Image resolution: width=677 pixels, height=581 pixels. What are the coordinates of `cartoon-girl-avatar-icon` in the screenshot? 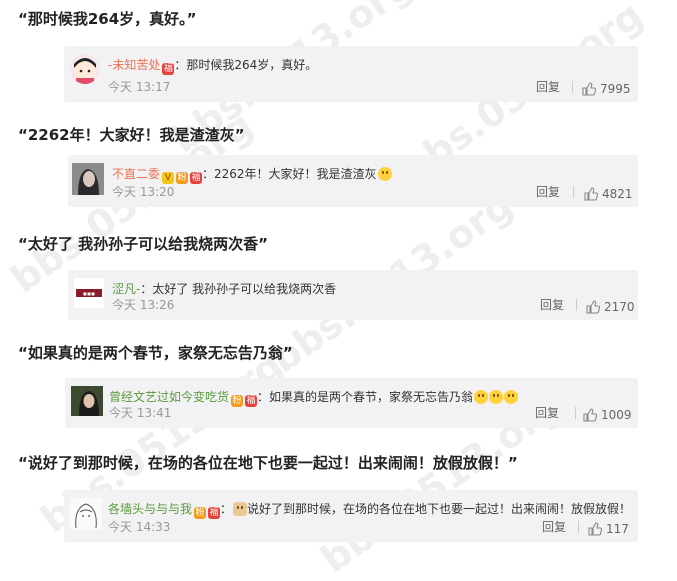 It's located at (85, 71).